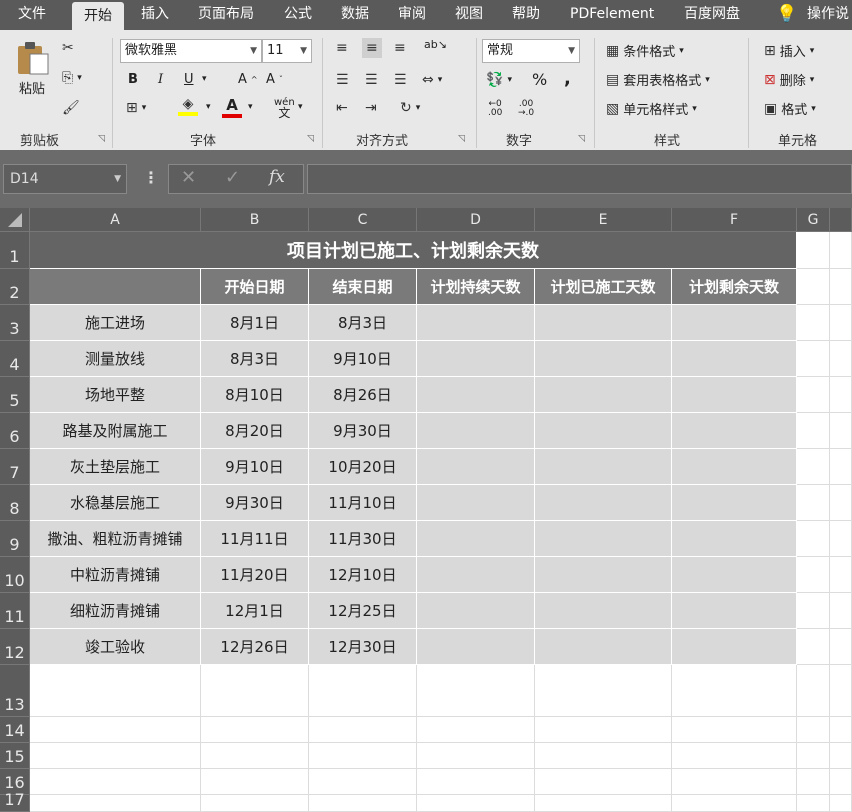 The image size is (852, 812). Describe the element at coordinates (363, 730) in the screenshot. I see `cell-c14` at that location.